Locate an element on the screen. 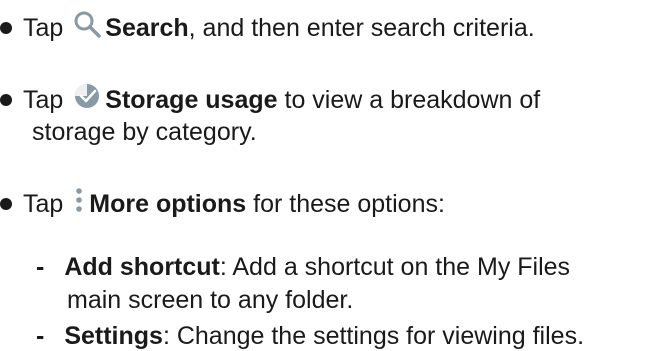 This screenshot has height=351, width=665. storage-usage-description: to view a breakdown of is located at coordinates (409, 100).